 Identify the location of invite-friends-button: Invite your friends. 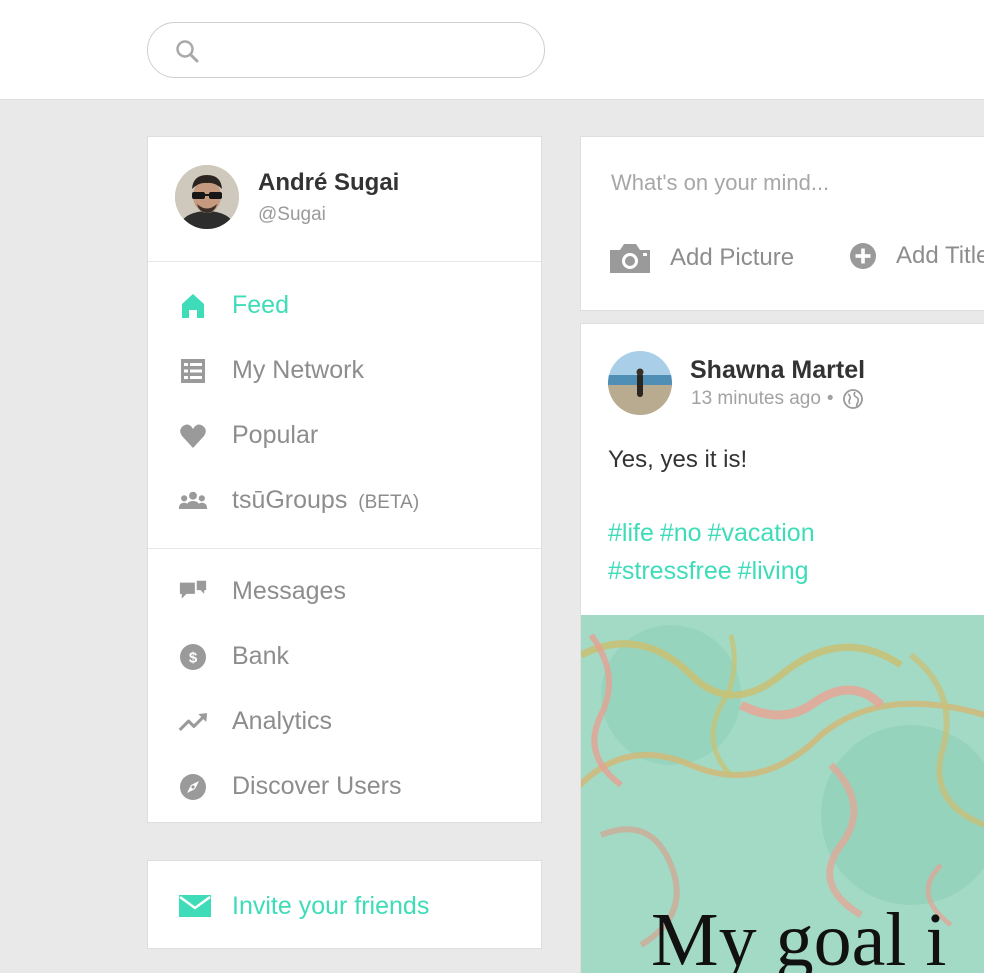
(344, 904).